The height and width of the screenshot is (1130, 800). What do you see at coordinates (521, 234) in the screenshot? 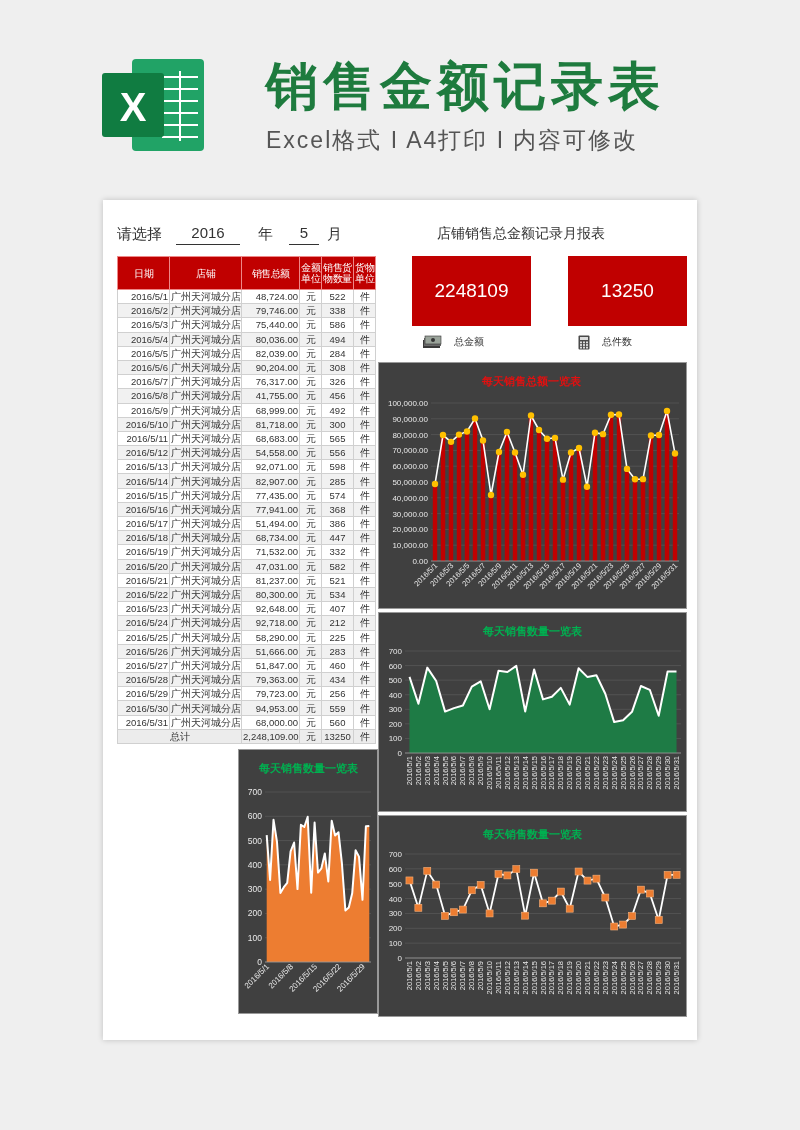
I see `report-title: 店铺销售总金额记录月报表` at bounding box center [521, 234].